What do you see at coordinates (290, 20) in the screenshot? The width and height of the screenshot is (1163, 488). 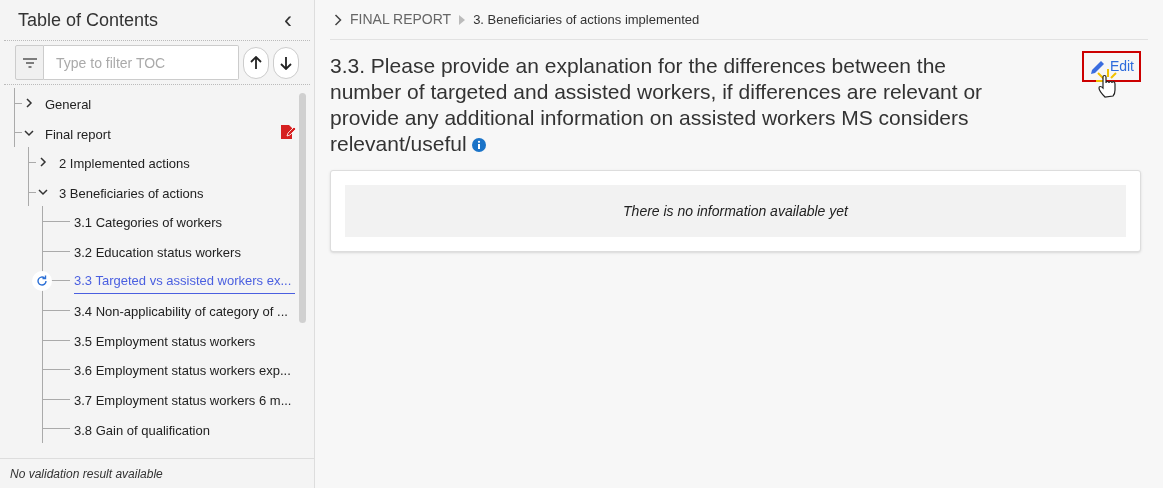 I see `collapse-button: ‹` at bounding box center [290, 20].